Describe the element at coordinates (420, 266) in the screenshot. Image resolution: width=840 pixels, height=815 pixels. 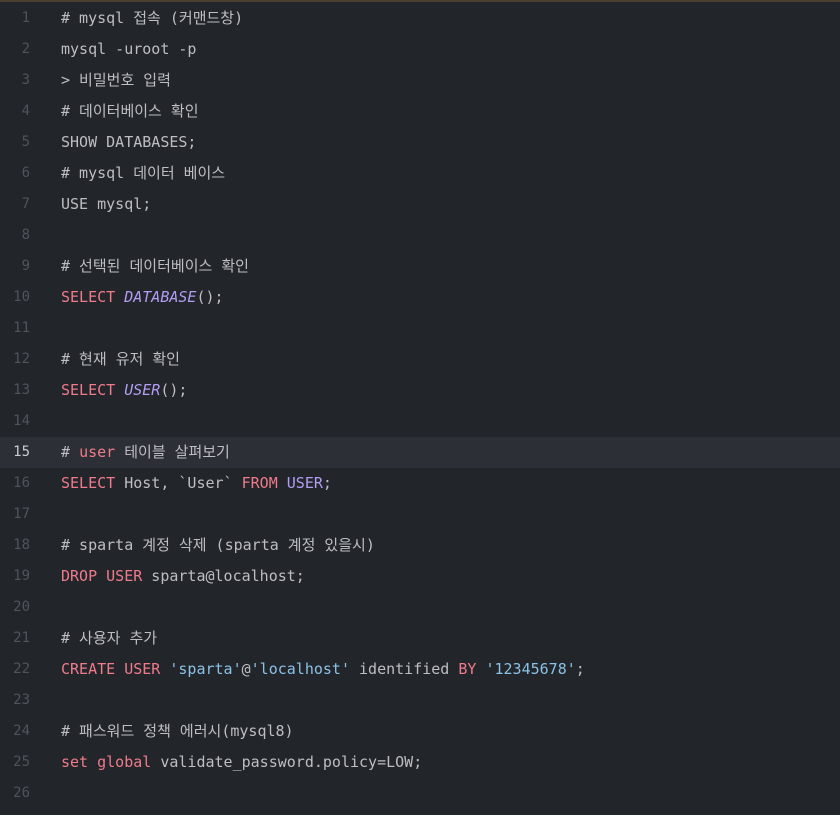
I see `code-line: 9 # 선택된 데이터베이스 확인` at that location.